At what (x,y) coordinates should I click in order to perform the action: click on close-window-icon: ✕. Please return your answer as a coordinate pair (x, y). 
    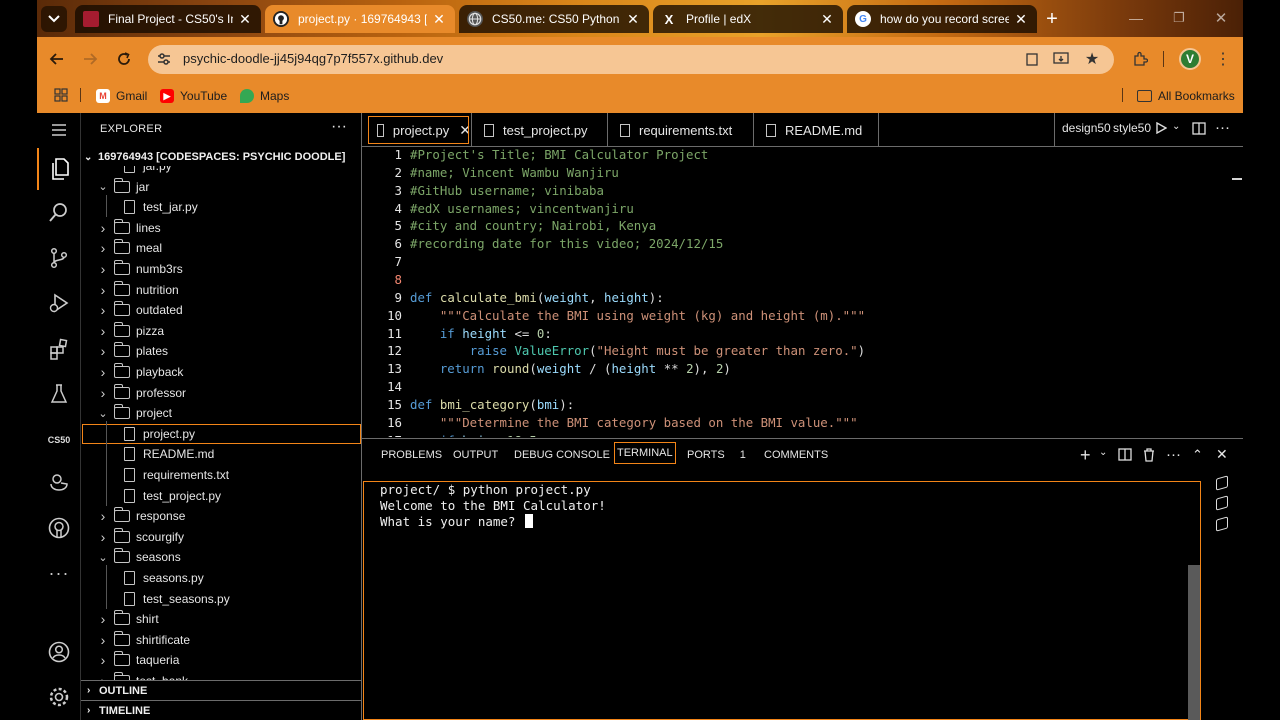
    Looking at the image, I should click on (1221, 18).